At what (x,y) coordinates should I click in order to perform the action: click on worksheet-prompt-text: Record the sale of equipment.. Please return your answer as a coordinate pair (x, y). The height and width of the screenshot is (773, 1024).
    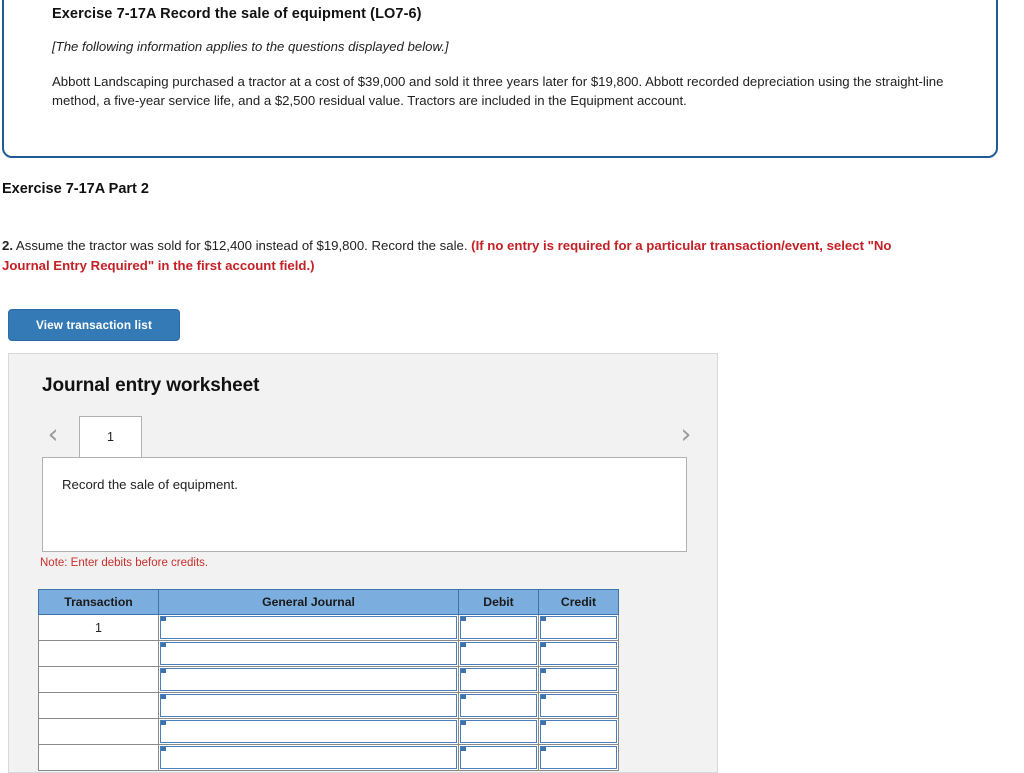
    Looking at the image, I should click on (150, 484).